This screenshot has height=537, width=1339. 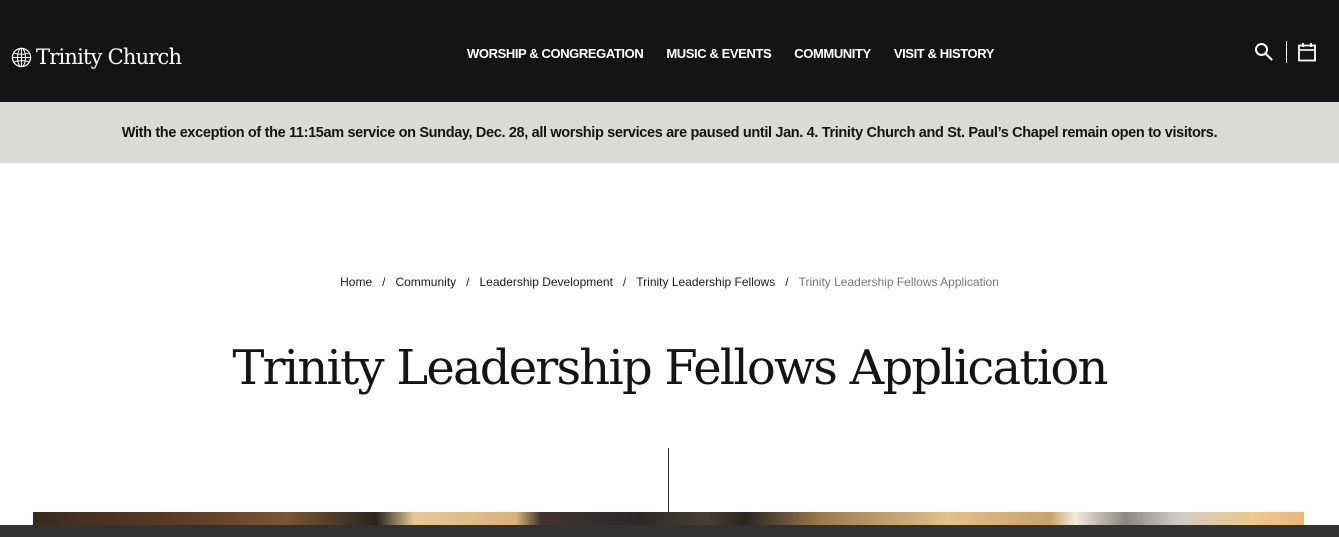 What do you see at coordinates (898, 282) in the screenshot?
I see `breadcrumb-current: Trinity Leadership Fellows Application` at bounding box center [898, 282].